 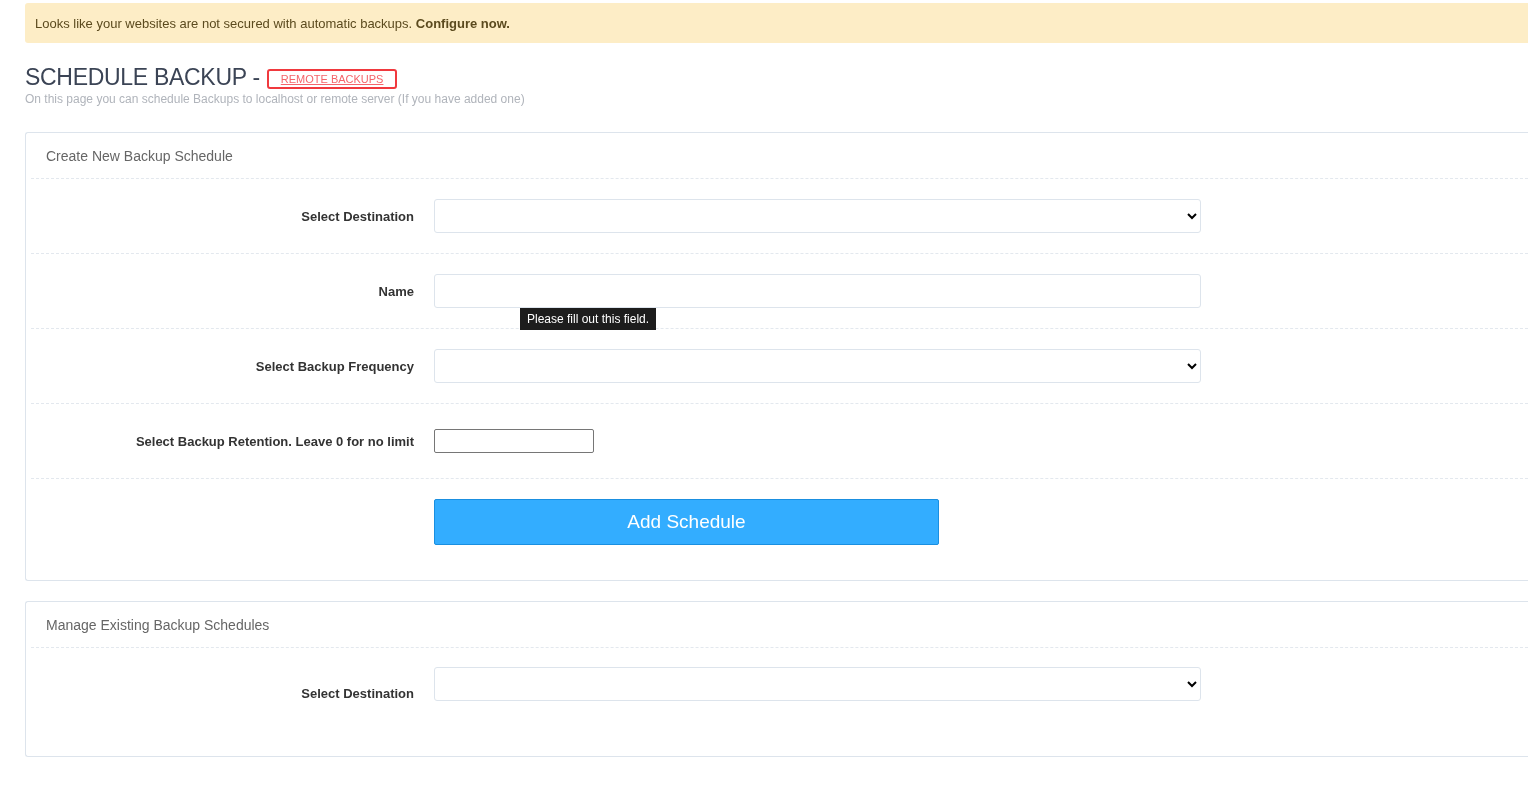 I want to click on remote-backups-link: REMOTE BACKUPS, so click(x=332, y=79).